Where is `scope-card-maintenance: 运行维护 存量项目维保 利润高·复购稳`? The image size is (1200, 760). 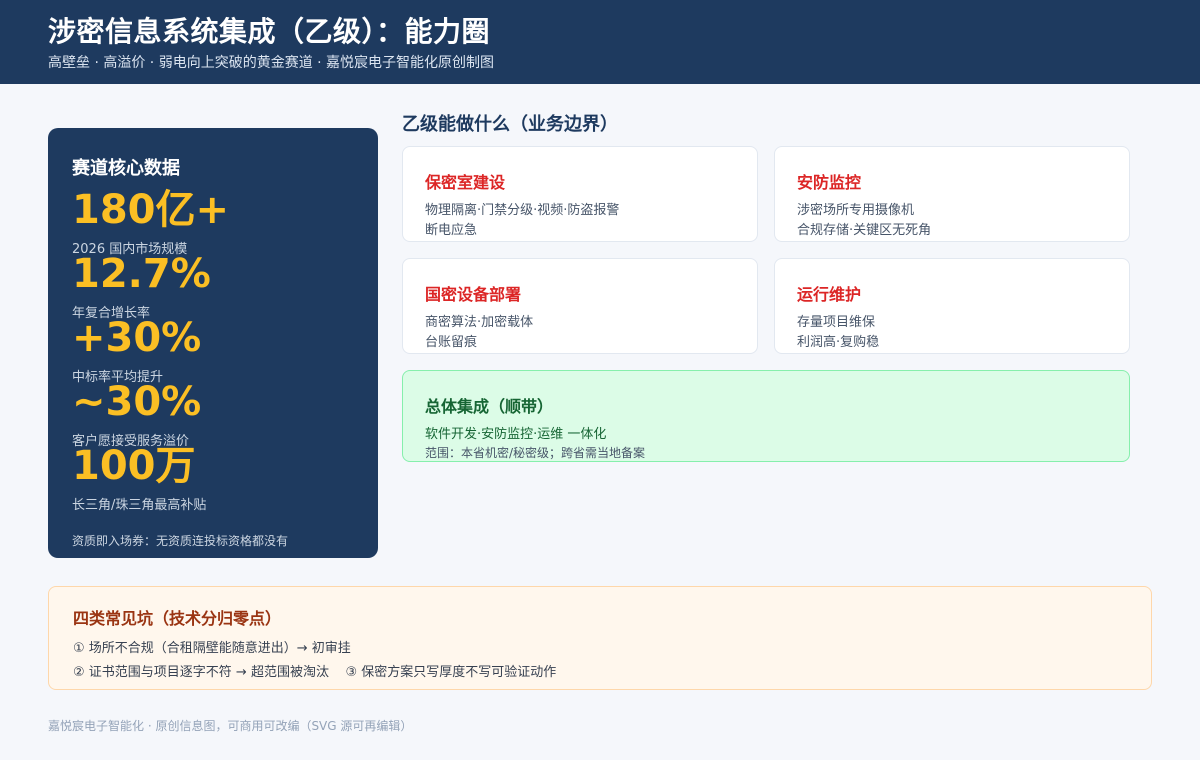
scope-card-maintenance: 运行维护 存量项目维保 利润高·复购稳 is located at coordinates (952, 306).